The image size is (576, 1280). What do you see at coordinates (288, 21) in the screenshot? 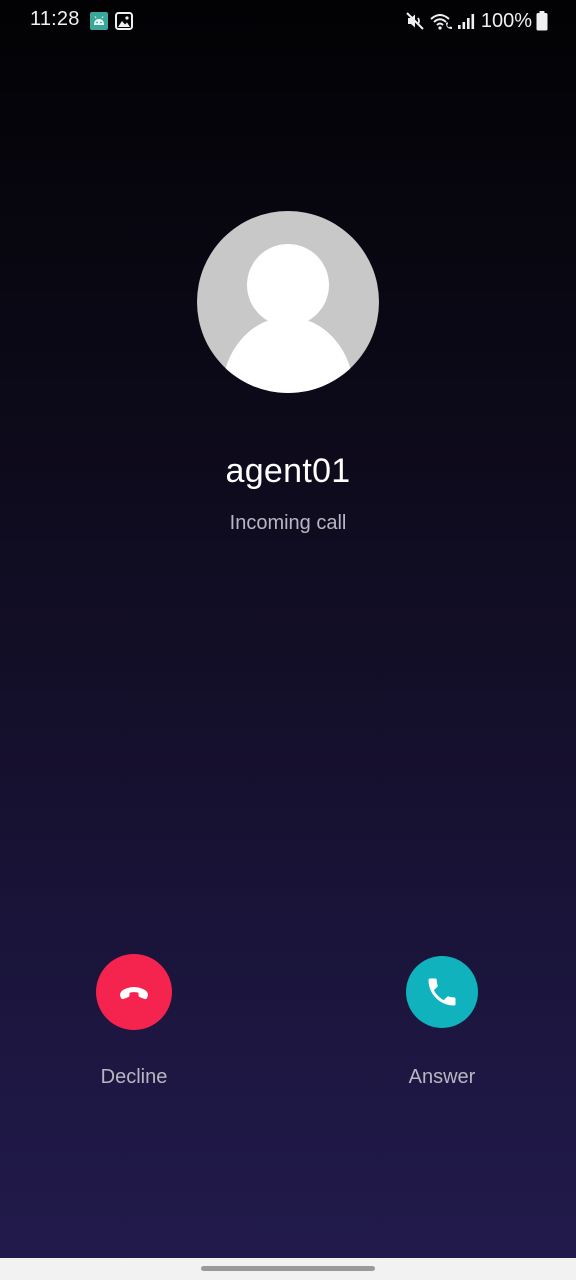
I see `status-bar: 11:28 100%` at bounding box center [288, 21].